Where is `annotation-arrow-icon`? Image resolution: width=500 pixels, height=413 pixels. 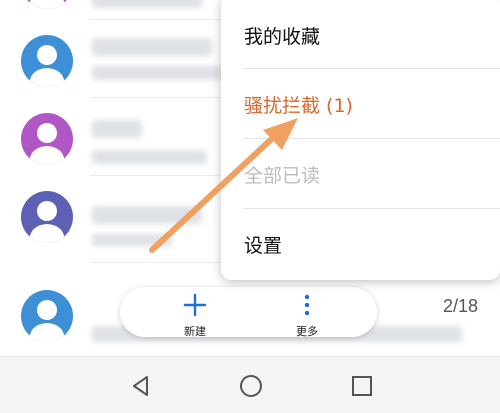 annotation-arrow-icon is located at coordinates (223, 185).